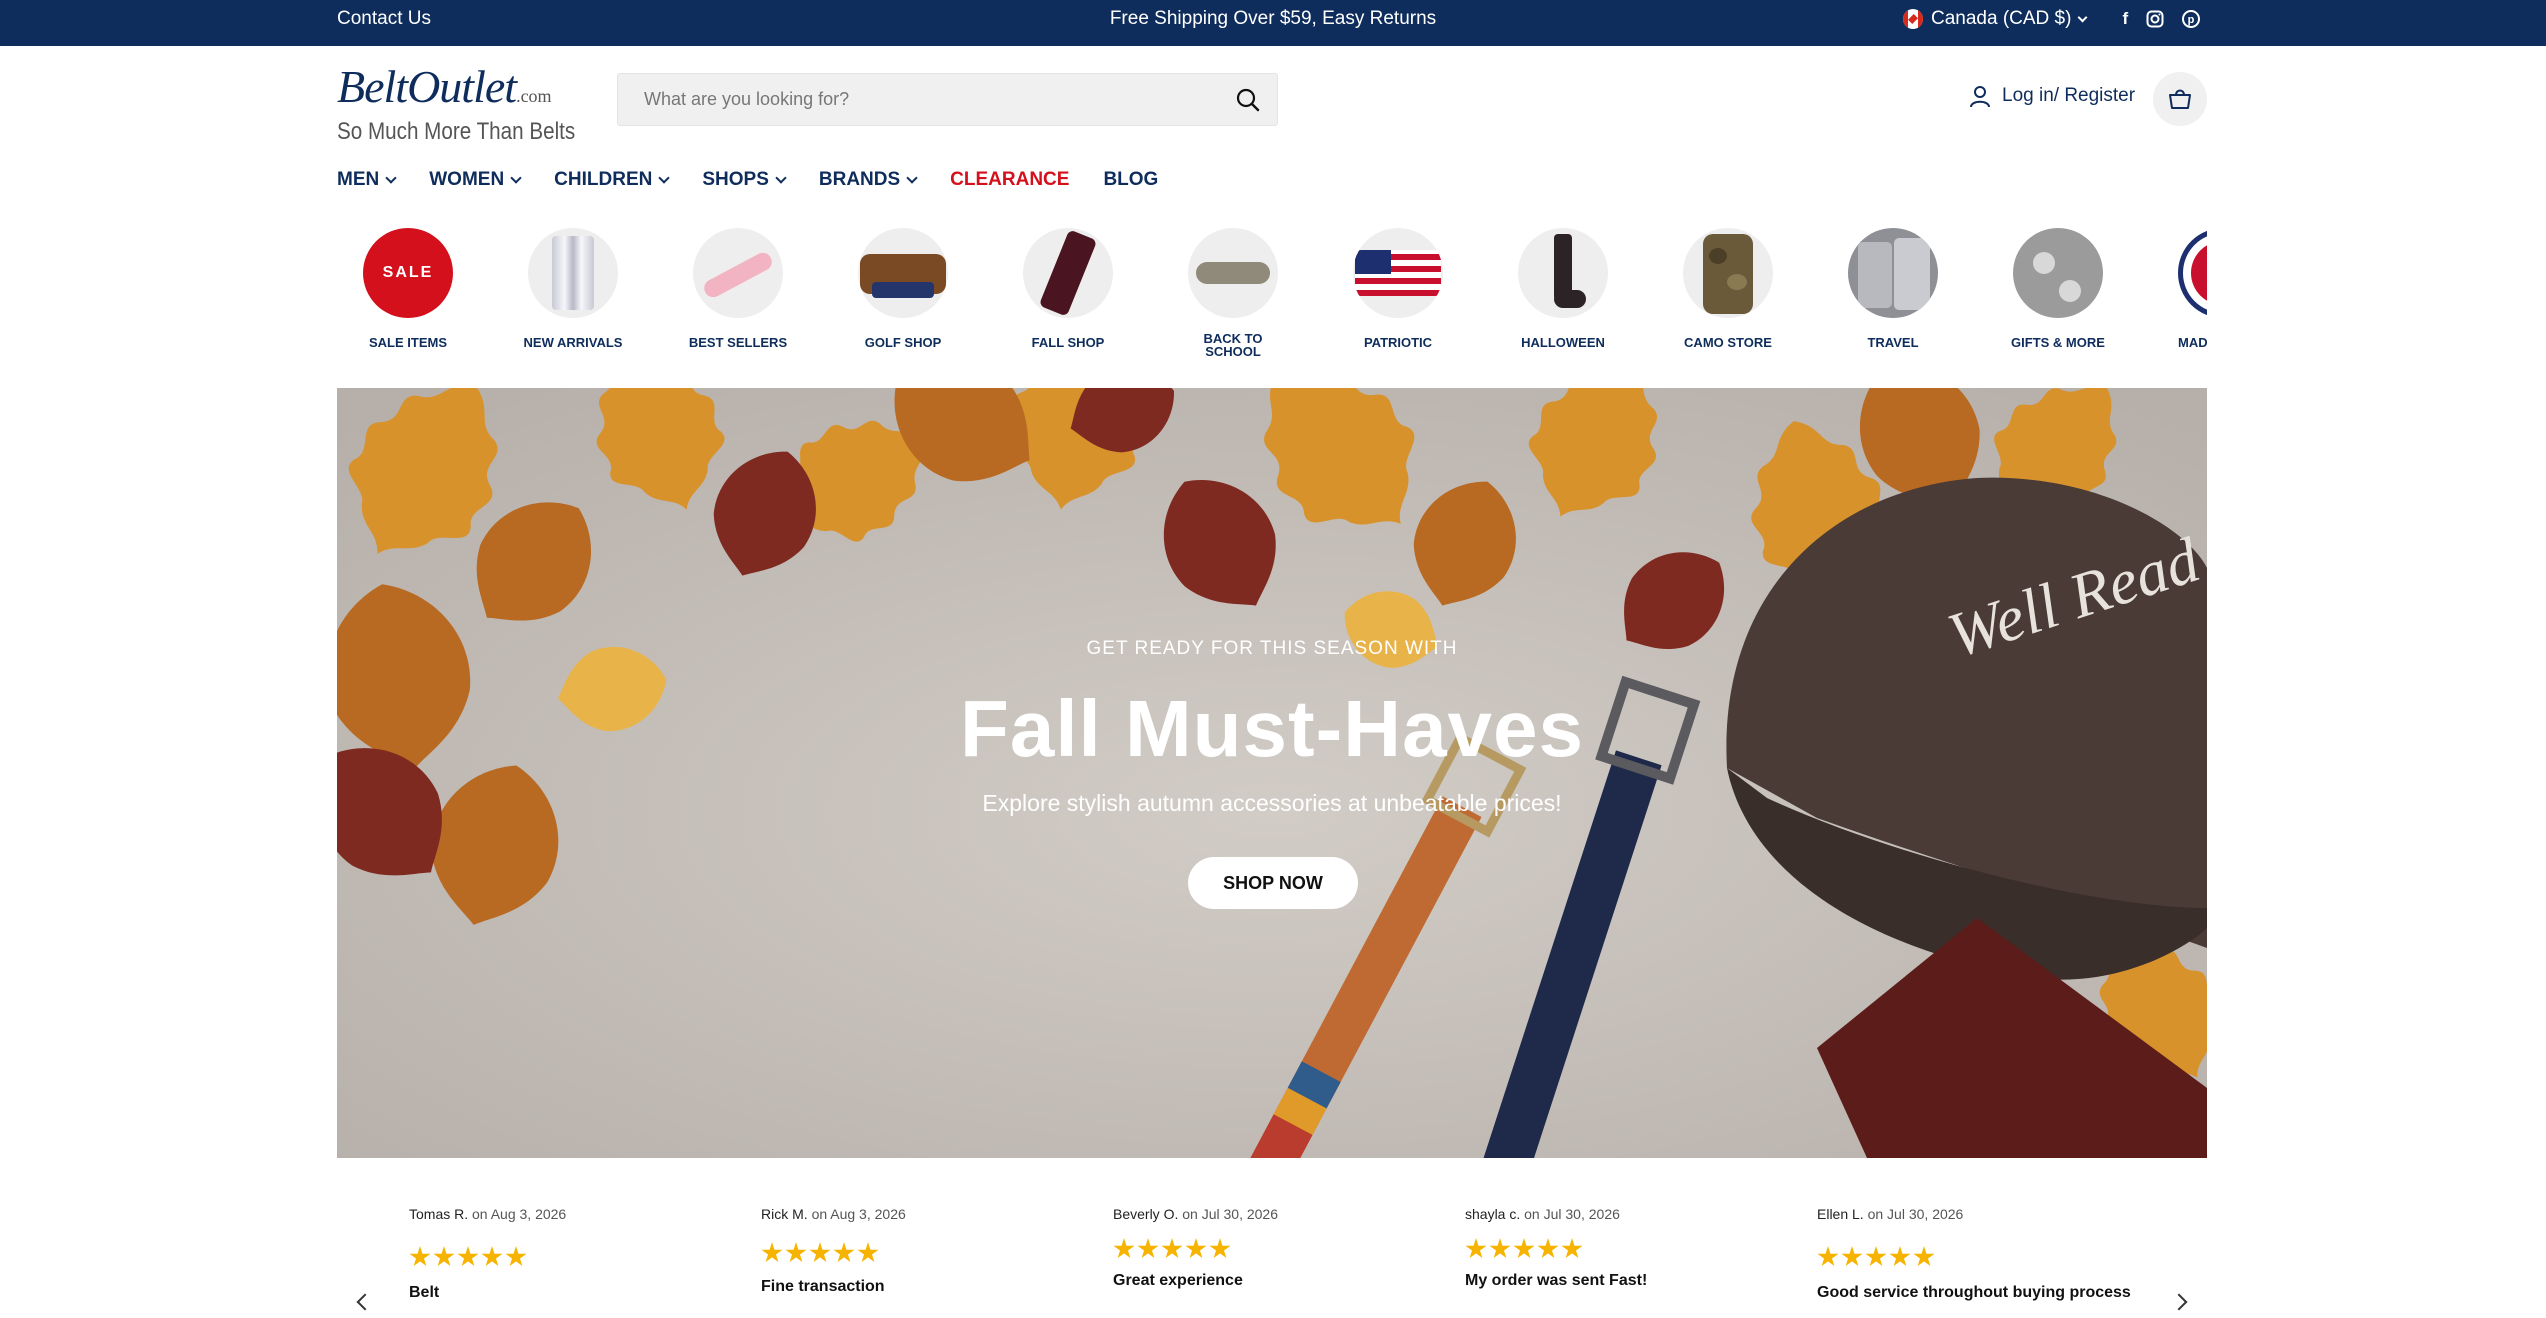 The height and width of the screenshot is (1318, 2546). What do you see at coordinates (1913, 19) in the screenshot?
I see `canada-flag-icon` at bounding box center [1913, 19].